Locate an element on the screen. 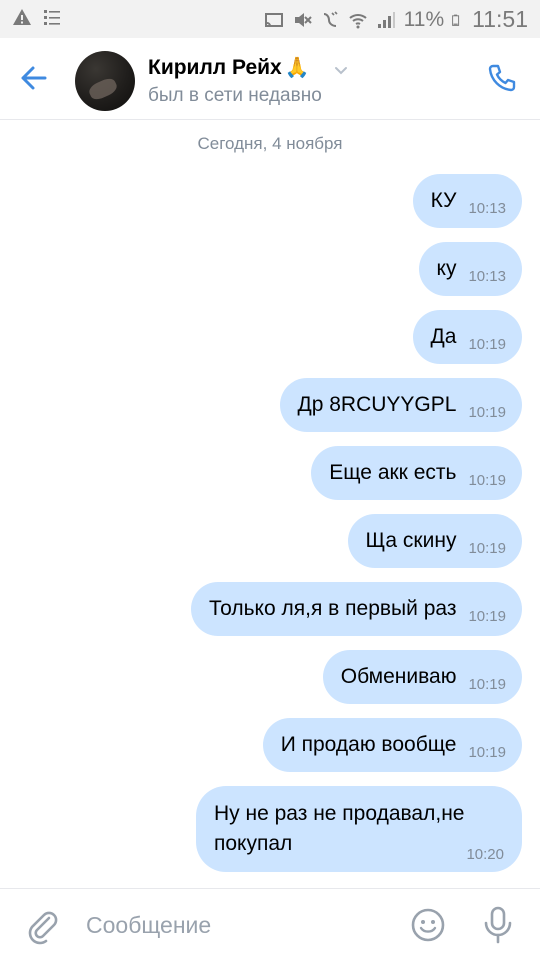 The image size is (540, 960). date-separator: Сегодня, 4 ноября is located at coordinates (270, 143).